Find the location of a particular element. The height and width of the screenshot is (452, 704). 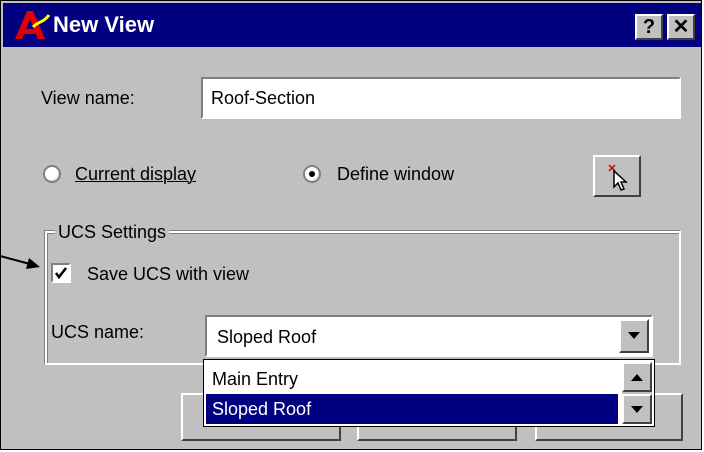

view-name-label: View name: is located at coordinates (88, 98).